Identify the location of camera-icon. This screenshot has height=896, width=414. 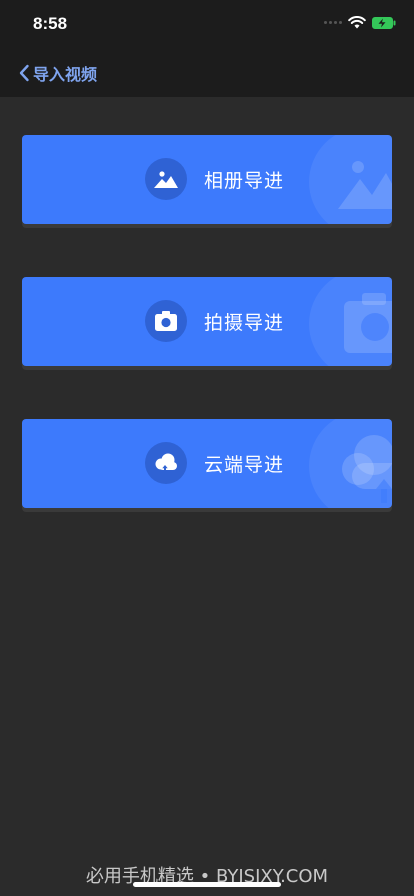
(166, 321).